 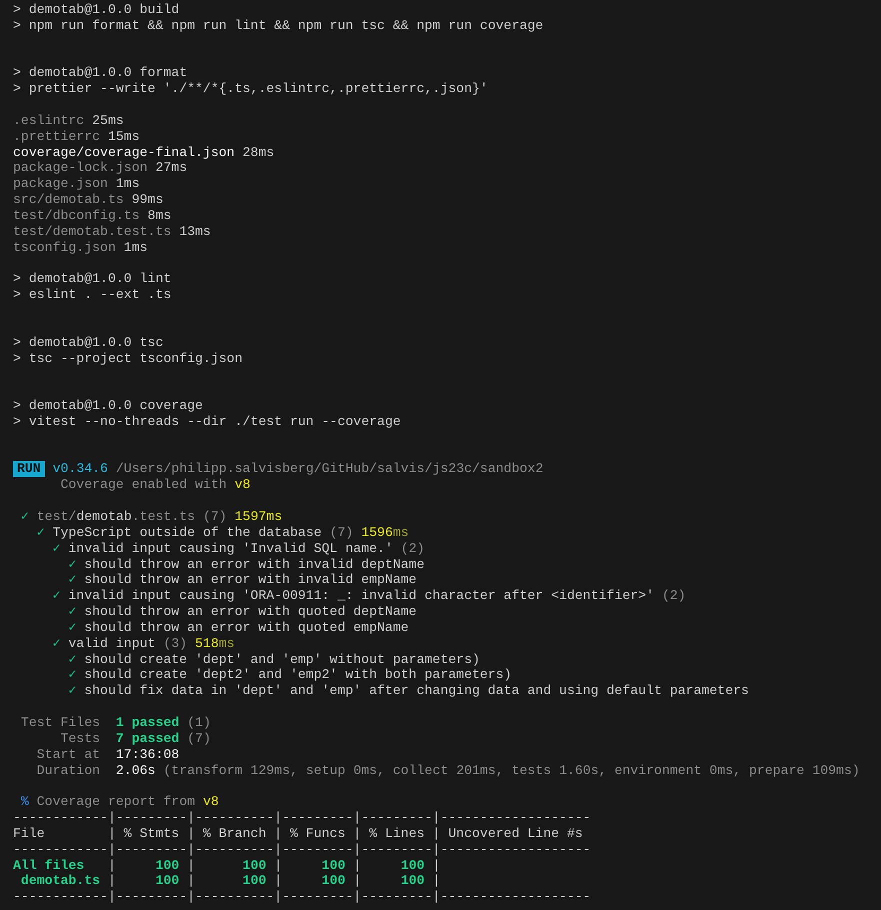 What do you see at coordinates (80, 248) in the screenshot?
I see `output-line: tsconfig.json 1ms` at bounding box center [80, 248].